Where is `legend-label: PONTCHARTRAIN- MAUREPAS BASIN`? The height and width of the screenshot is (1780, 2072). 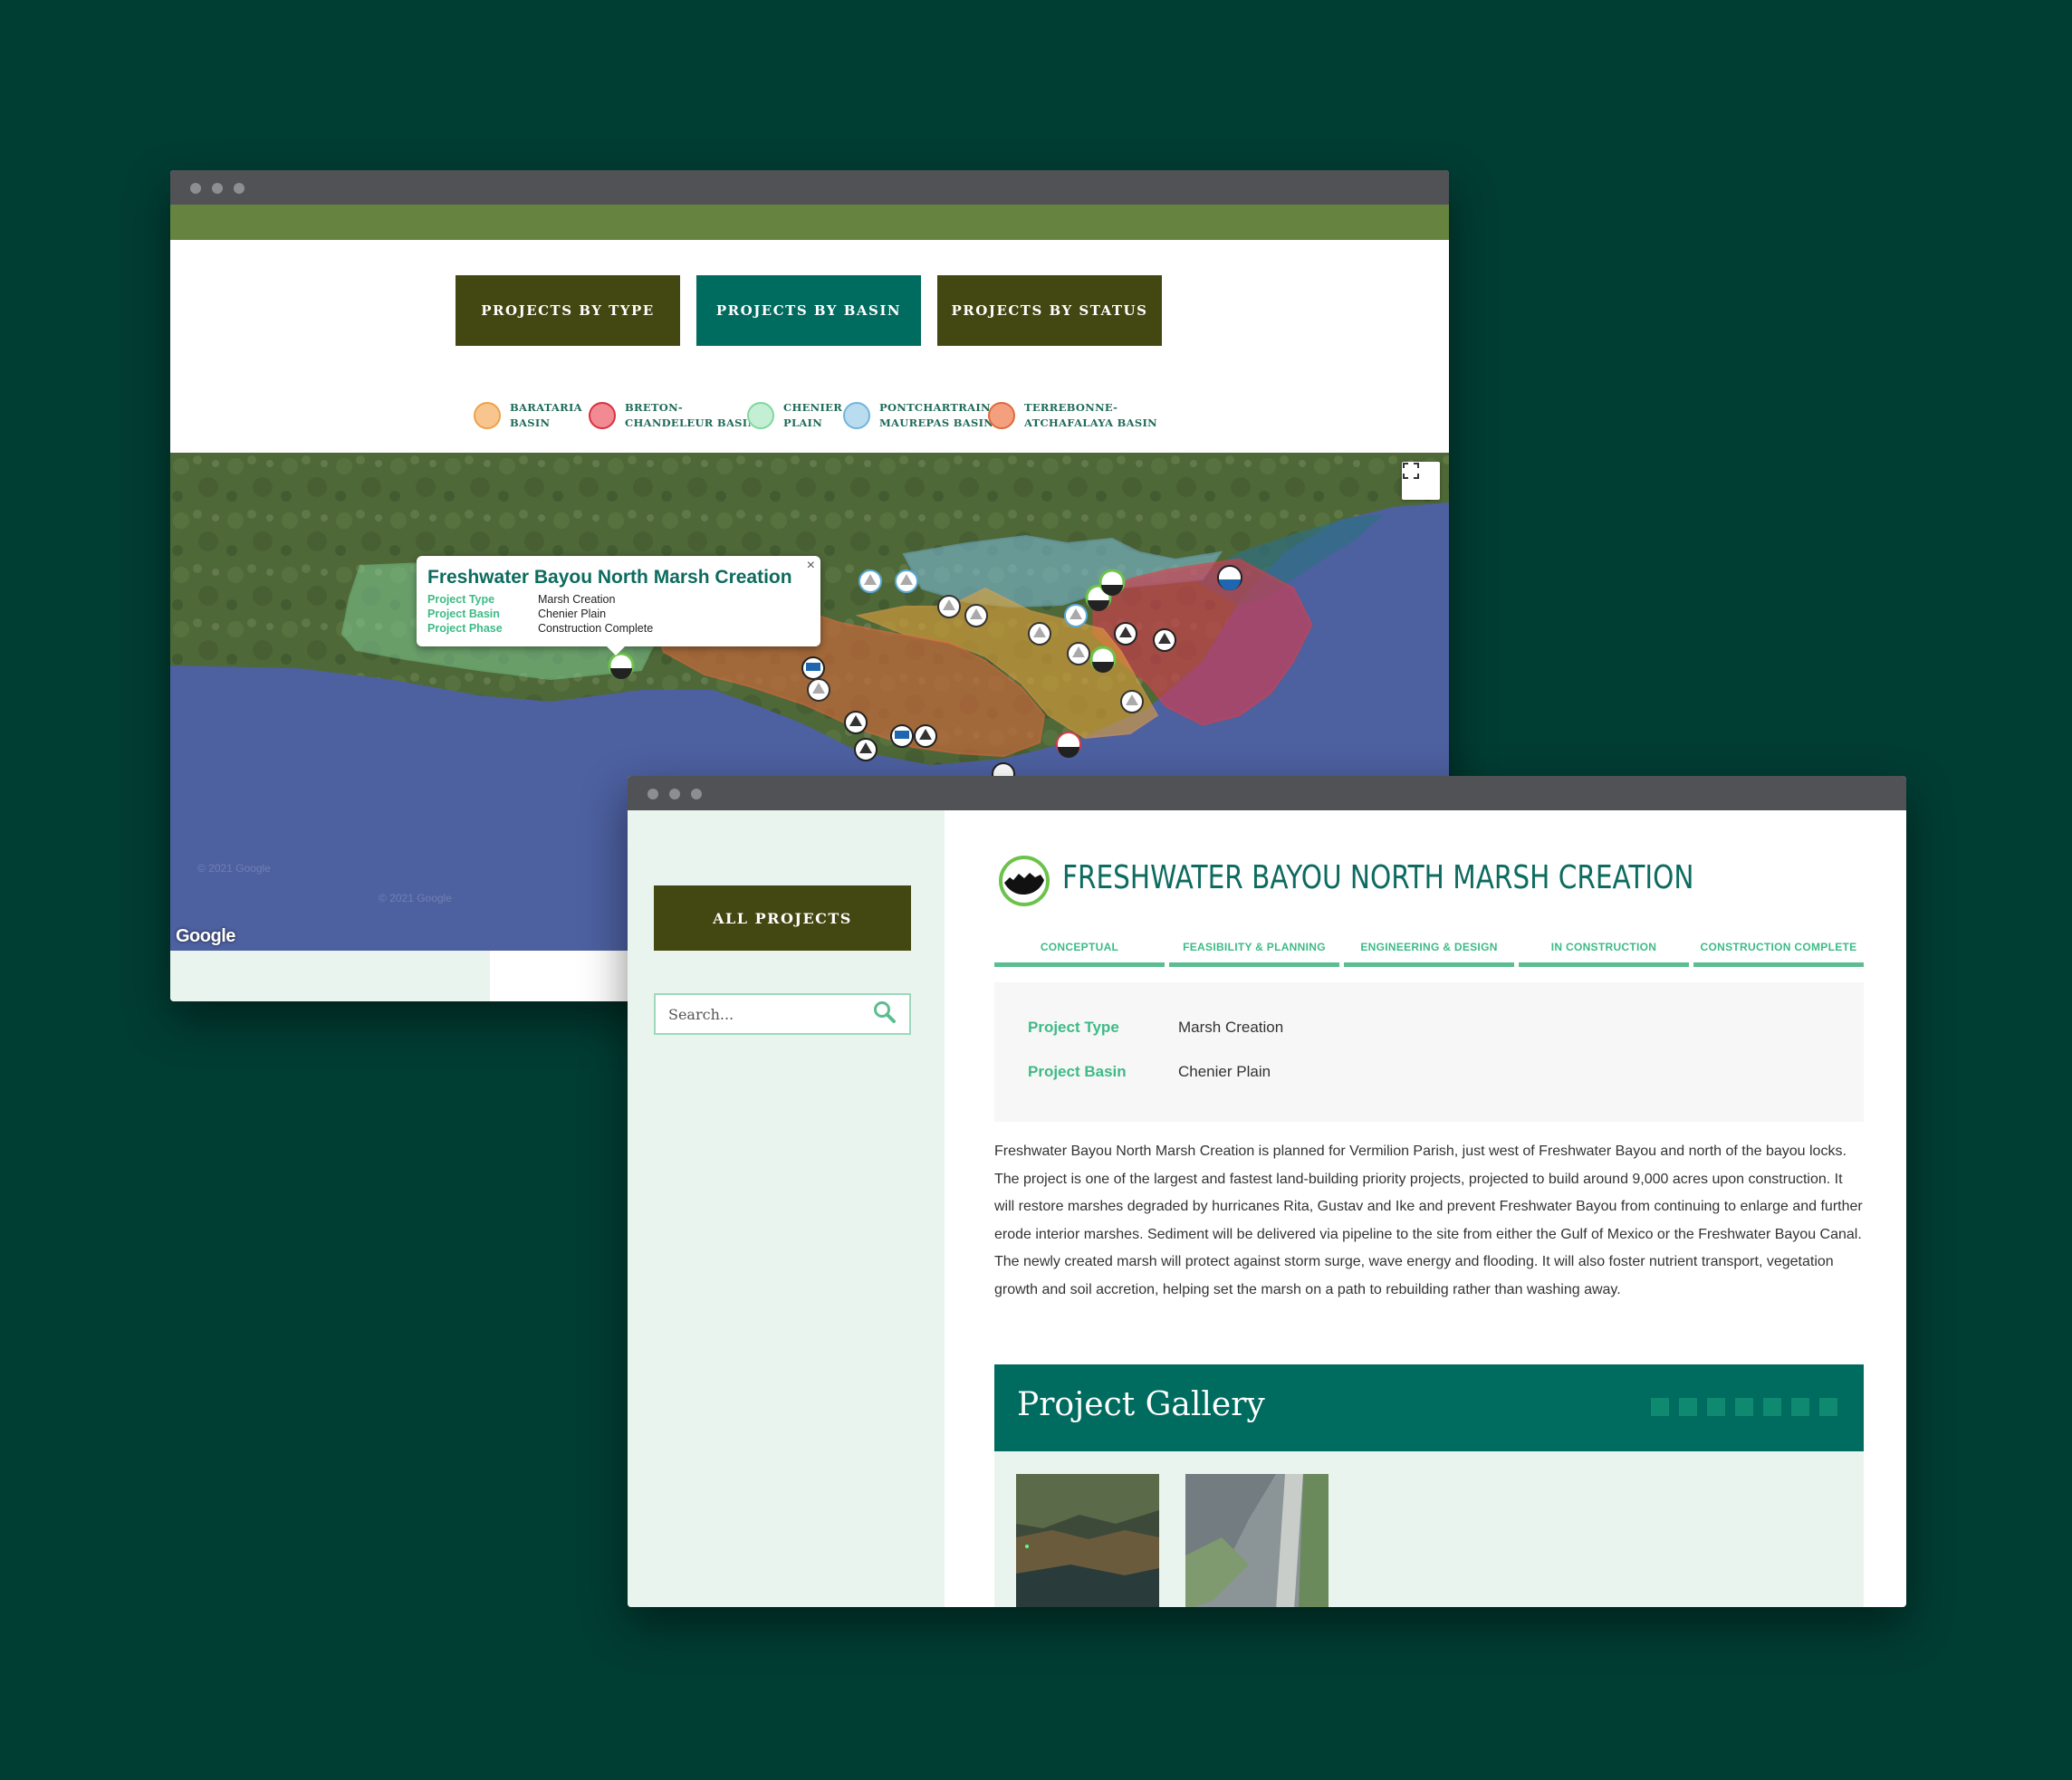 legend-label: PONTCHARTRAIN- MAUREPAS BASIN is located at coordinates (937, 415).